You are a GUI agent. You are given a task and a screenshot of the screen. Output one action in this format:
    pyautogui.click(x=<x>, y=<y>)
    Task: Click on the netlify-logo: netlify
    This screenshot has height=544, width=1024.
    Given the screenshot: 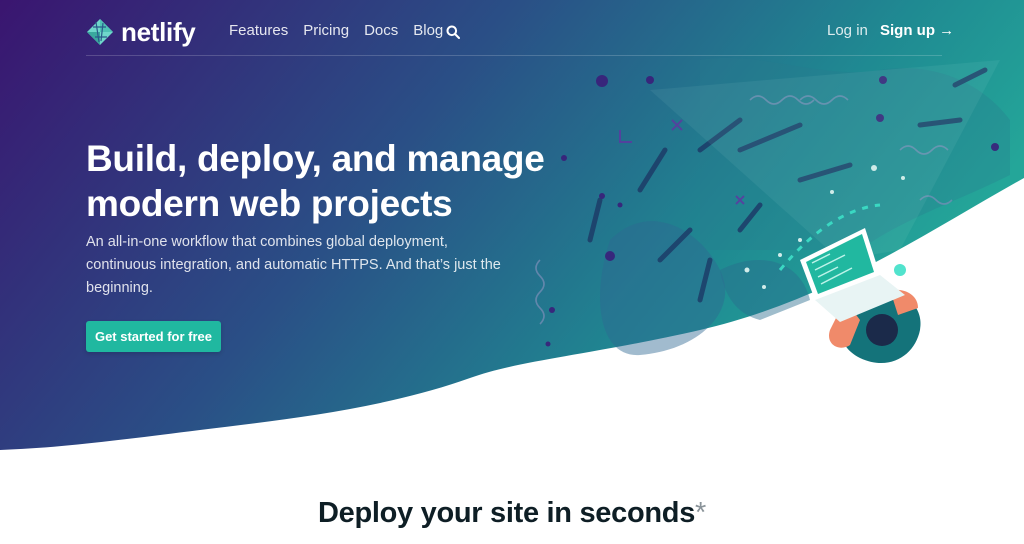 What is the action you would take?
    pyautogui.click(x=141, y=32)
    